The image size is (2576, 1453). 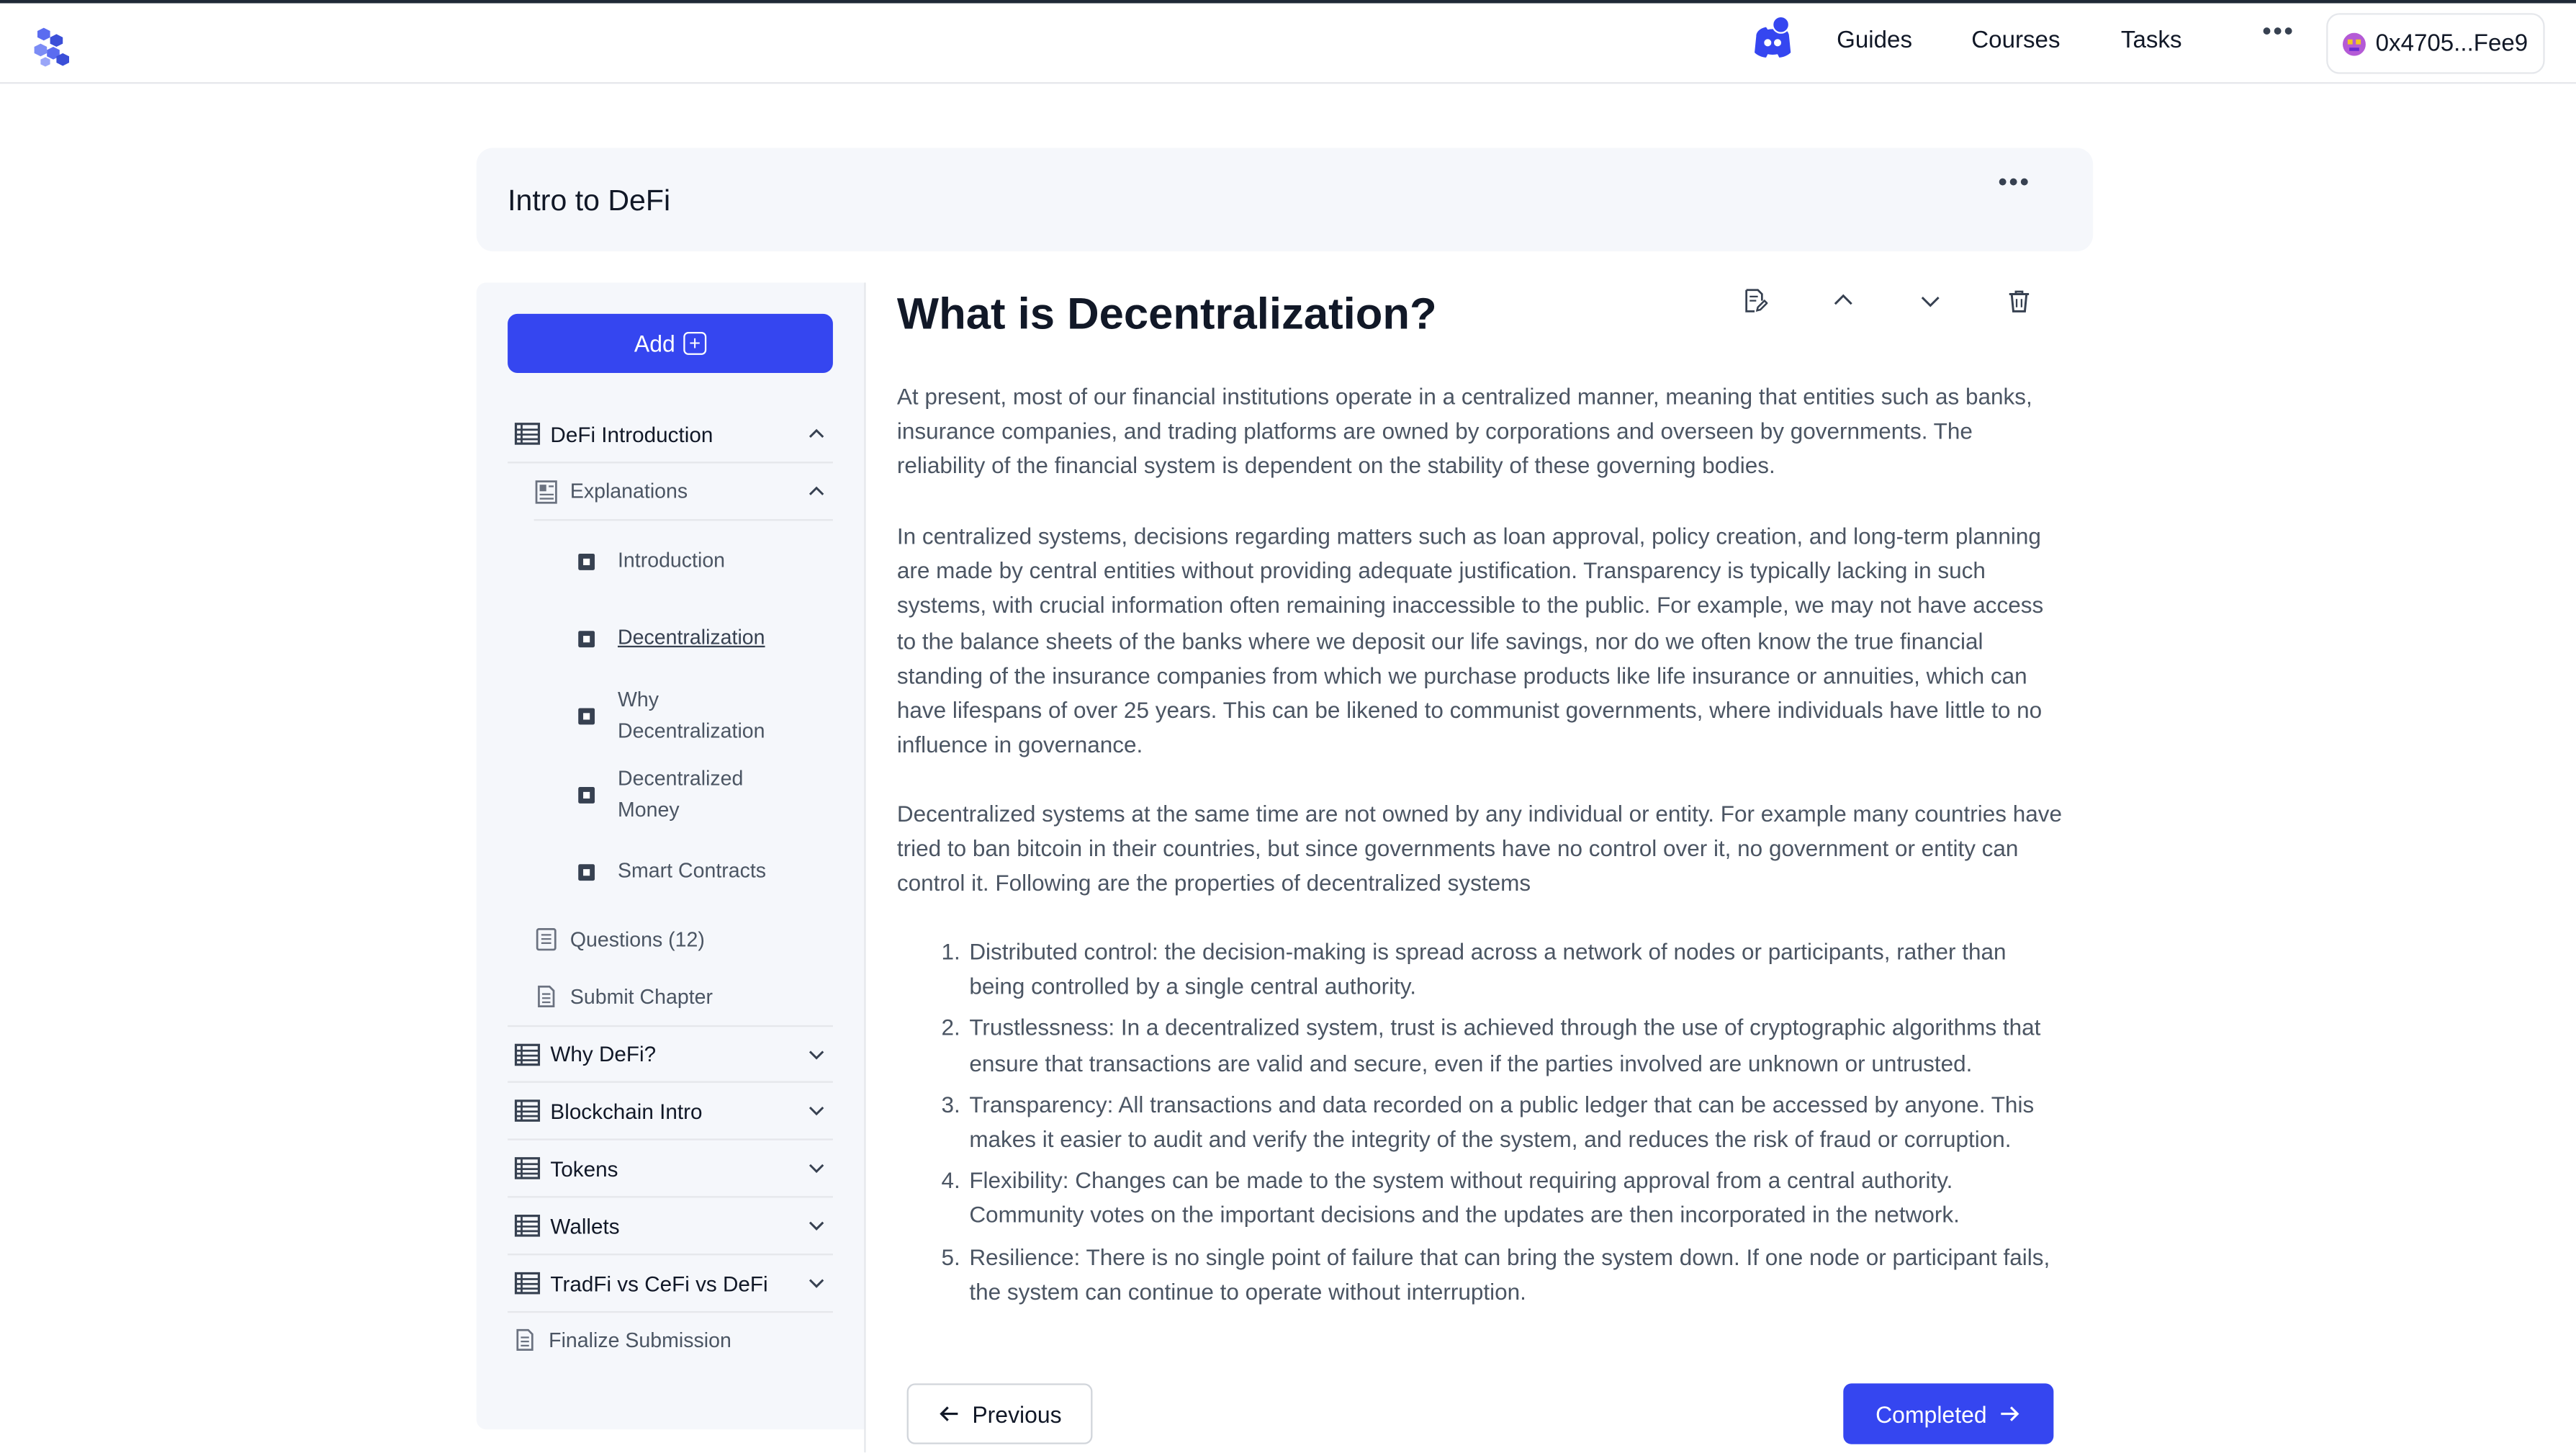 What do you see at coordinates (695, 343) in the screenshot?
I see `plus-square-icon: +` at bounding box center [695, 343].